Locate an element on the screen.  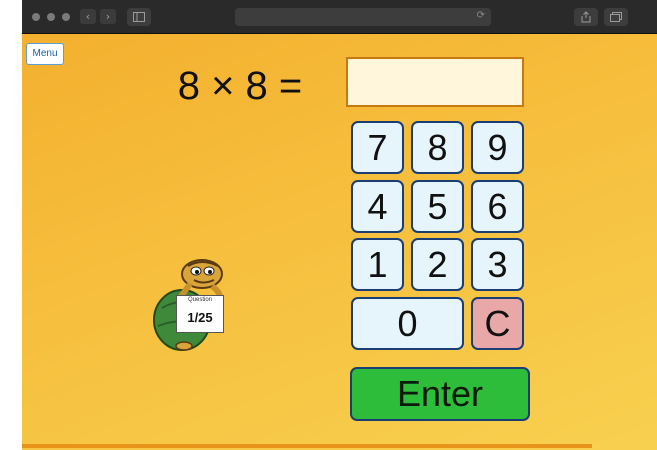
clear-button: C is located at coordinates (497, 323).